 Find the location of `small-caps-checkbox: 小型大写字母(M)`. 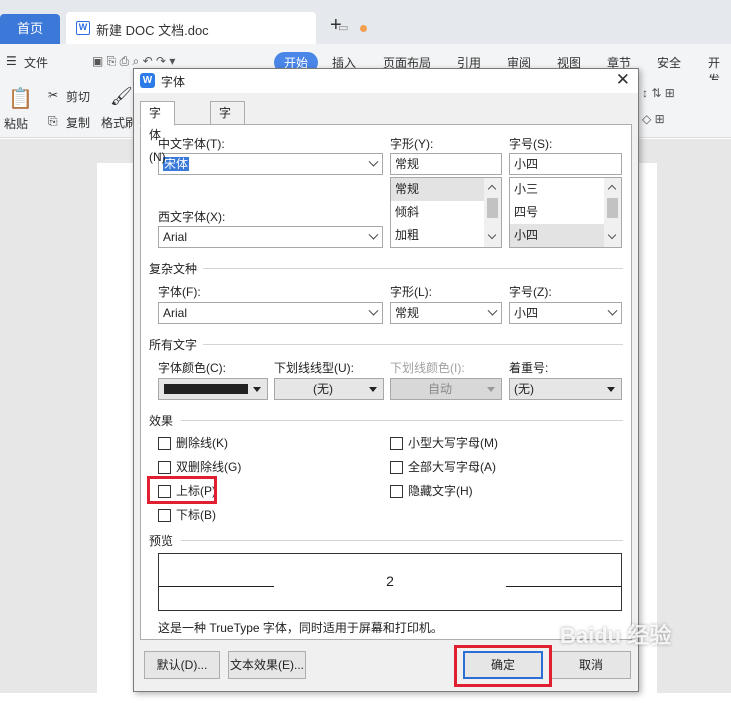

small-caps-checkbox: 小型大写字母(M) is located at coordinates (444, 444).